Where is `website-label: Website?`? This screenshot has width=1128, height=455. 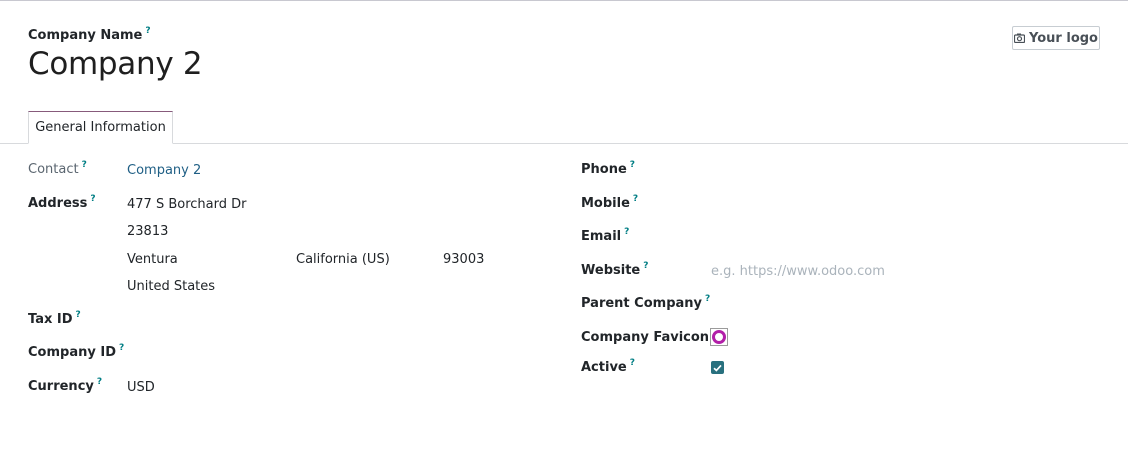 website-label: Website? is located at coordinates (615, 269).